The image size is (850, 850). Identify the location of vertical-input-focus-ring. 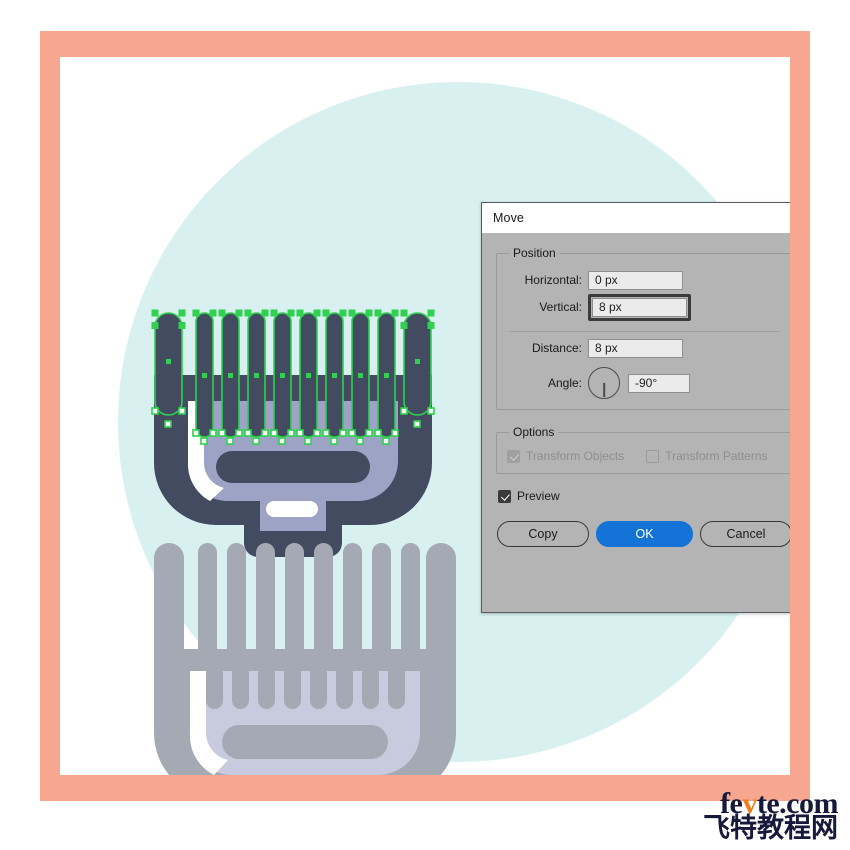
(639, 307).